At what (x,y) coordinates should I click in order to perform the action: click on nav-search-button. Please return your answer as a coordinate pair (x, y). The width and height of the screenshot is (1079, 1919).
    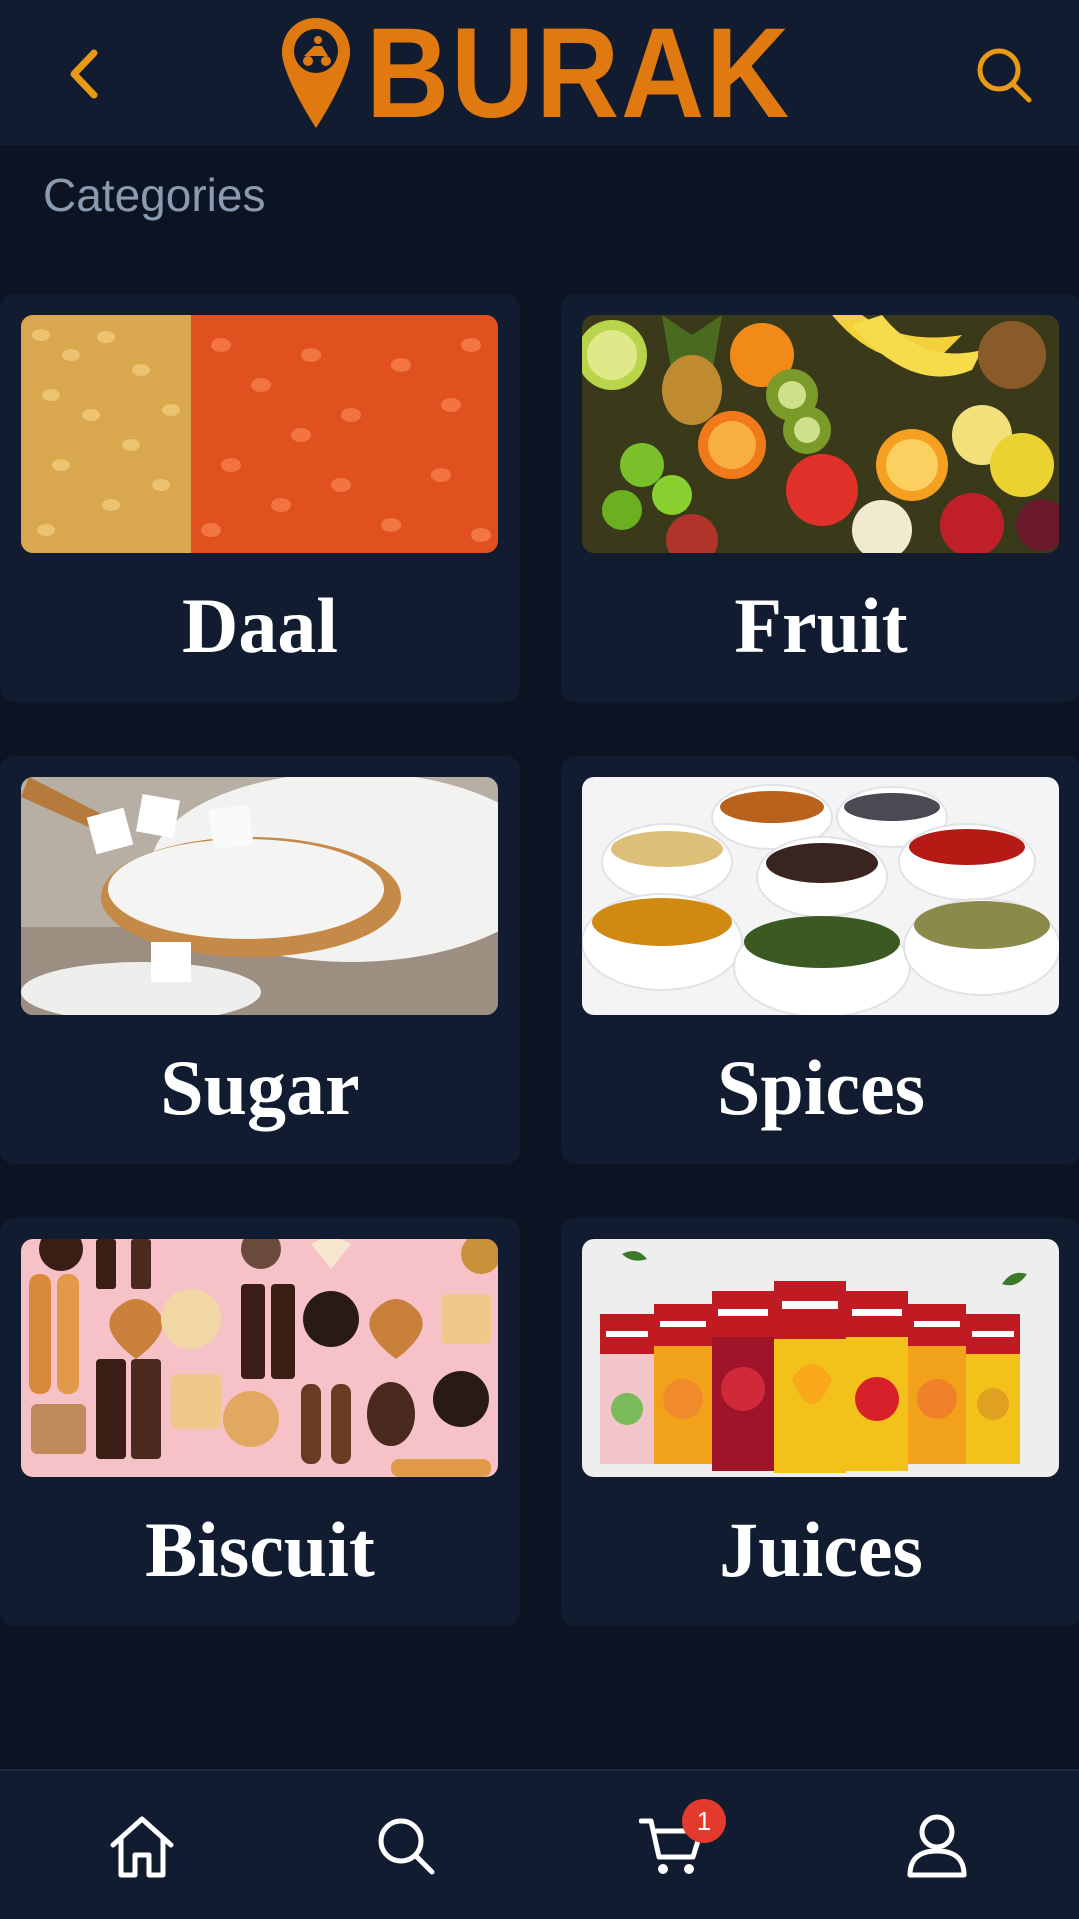
    Looking at the image, I should click on (406, 1846).